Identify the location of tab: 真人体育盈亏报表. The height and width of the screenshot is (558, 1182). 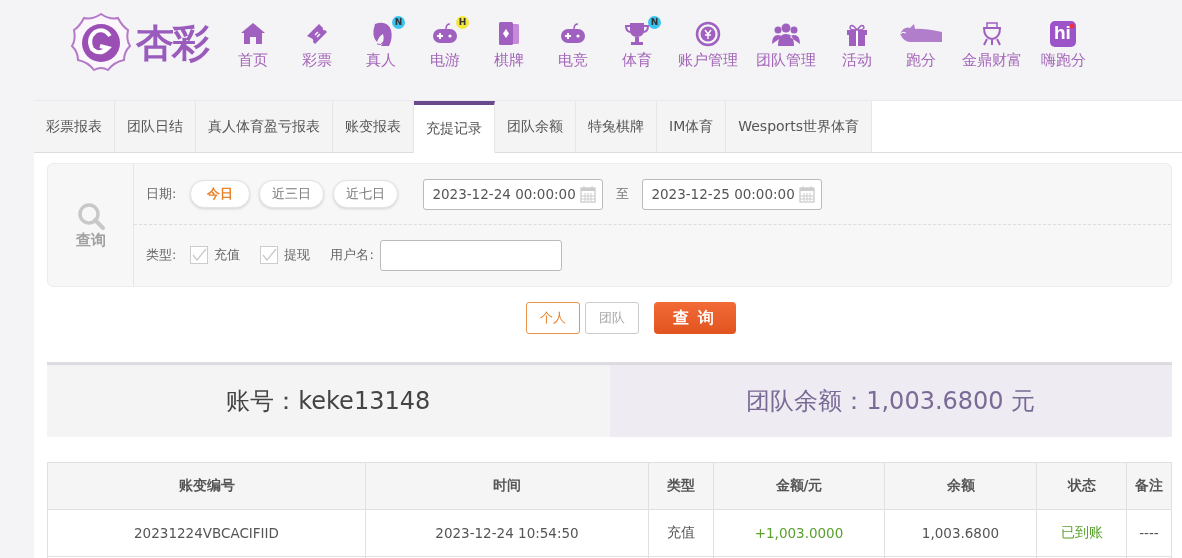
(264, 127).